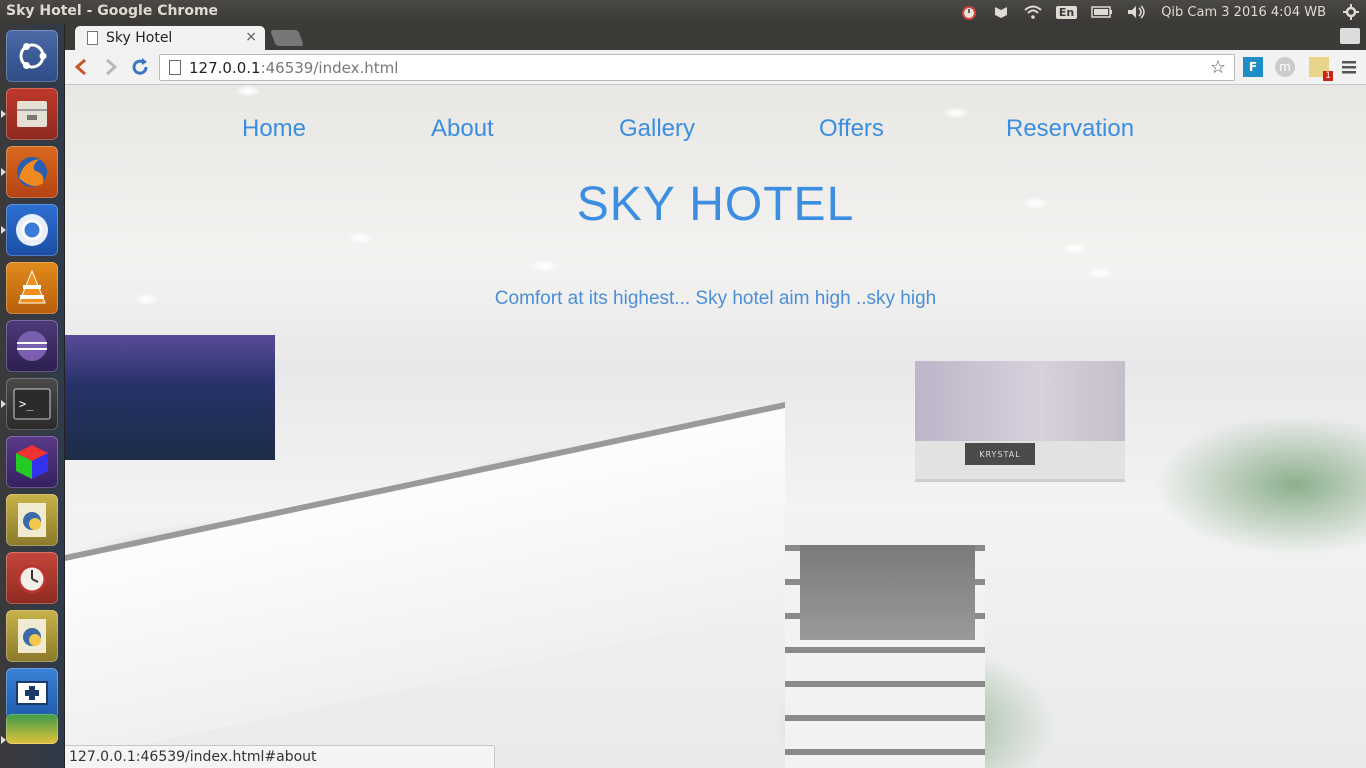  I want to click on browser-toolbar: 127.0.0.1:46539/index.html ☆ F m 1, so click(715, 67).